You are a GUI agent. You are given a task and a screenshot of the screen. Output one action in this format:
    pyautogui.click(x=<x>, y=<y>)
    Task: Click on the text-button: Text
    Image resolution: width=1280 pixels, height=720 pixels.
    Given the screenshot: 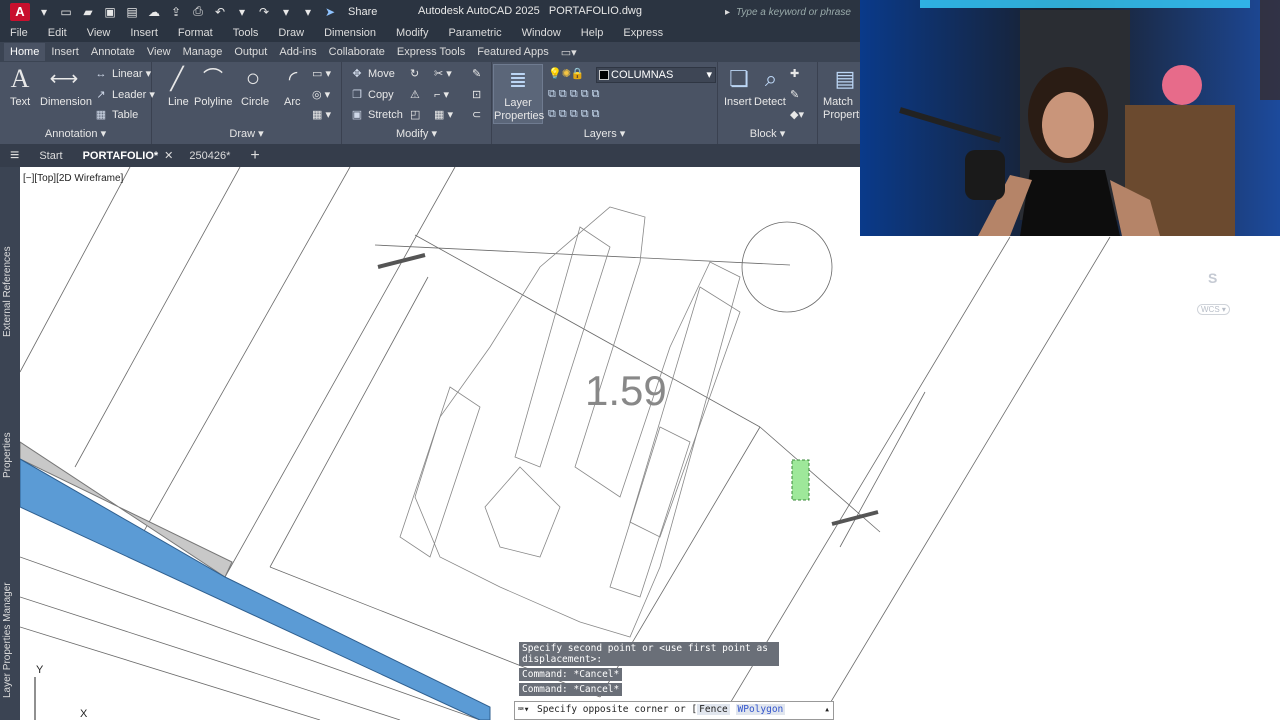 What is the action you would take?
    pyautogui.click(x=20, y=102)
    